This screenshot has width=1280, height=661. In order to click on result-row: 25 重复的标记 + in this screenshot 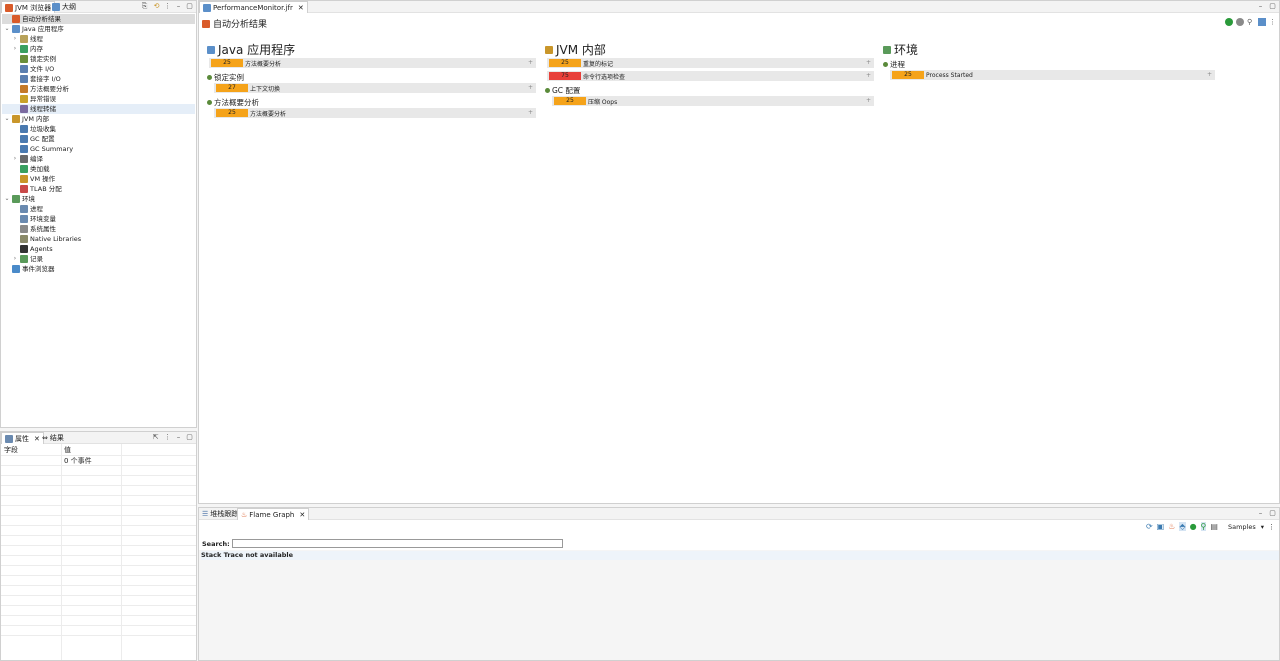, I will do `click(710, 63)`.